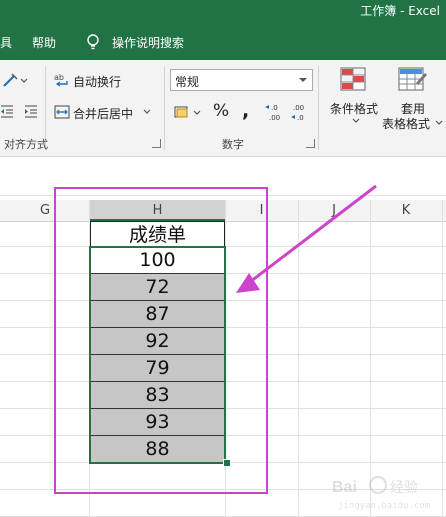  I want to click on merge-center-button: 合并后居中, so click(103, 113).